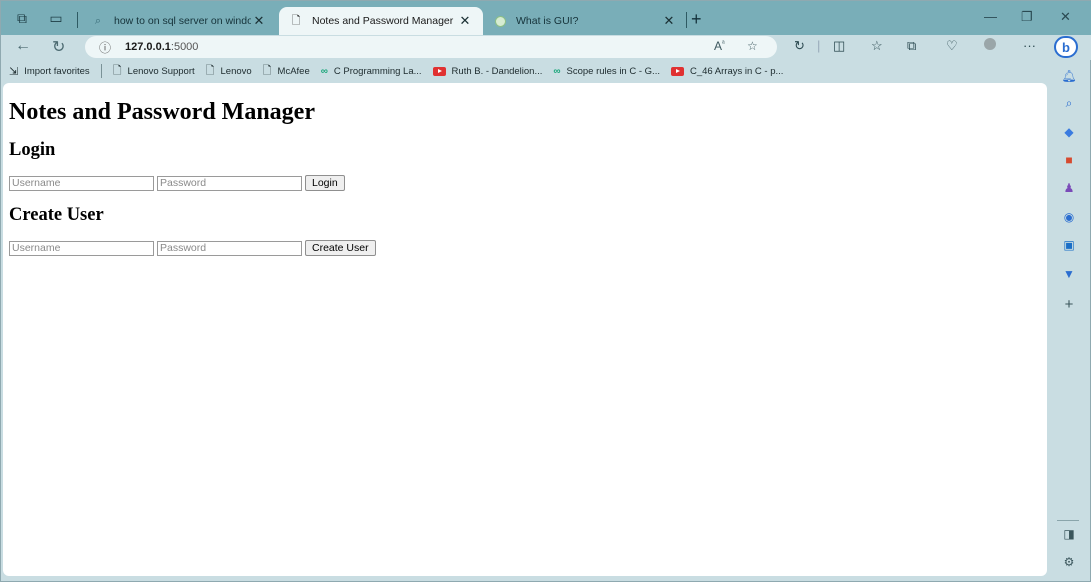 The width and height of the screenshot is (1091, 582). What do you see at coordinates (184, 47) in the screenshot?
I see `url-port: :5000` at bounding box center [184, 47].